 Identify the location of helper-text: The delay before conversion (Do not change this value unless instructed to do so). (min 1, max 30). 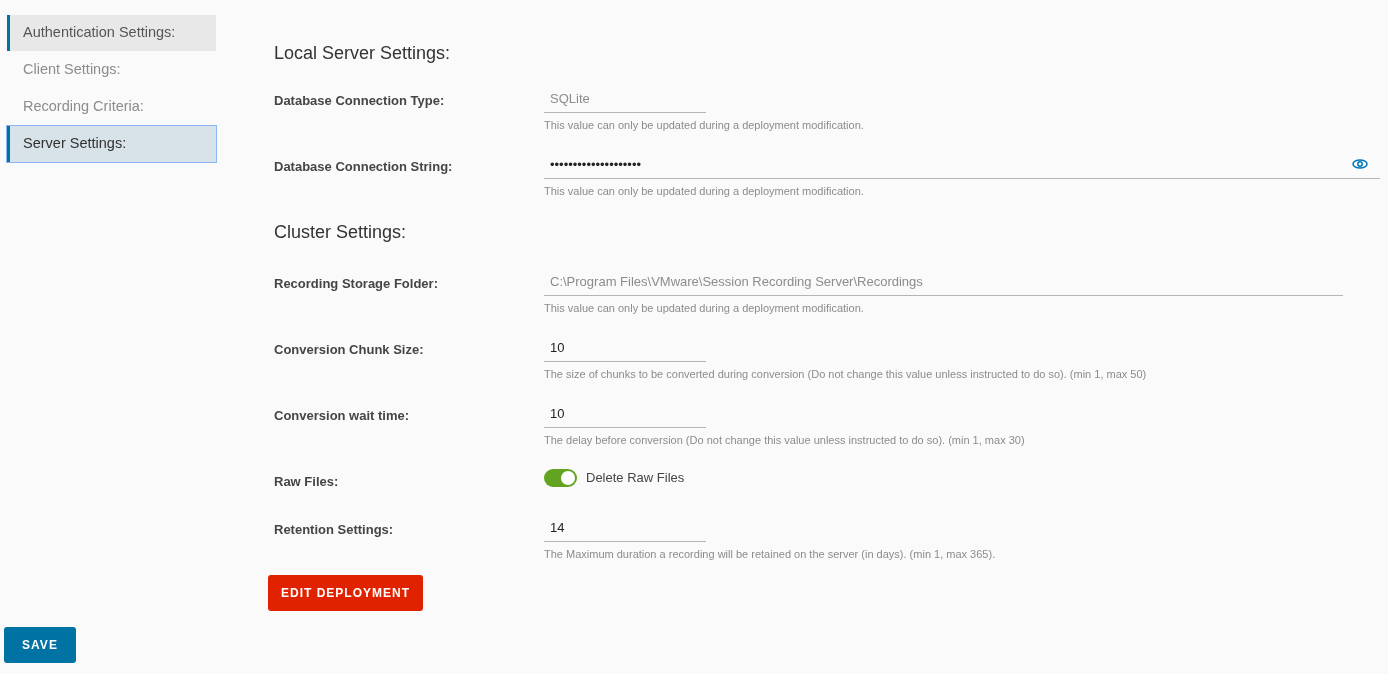
(785, 440).